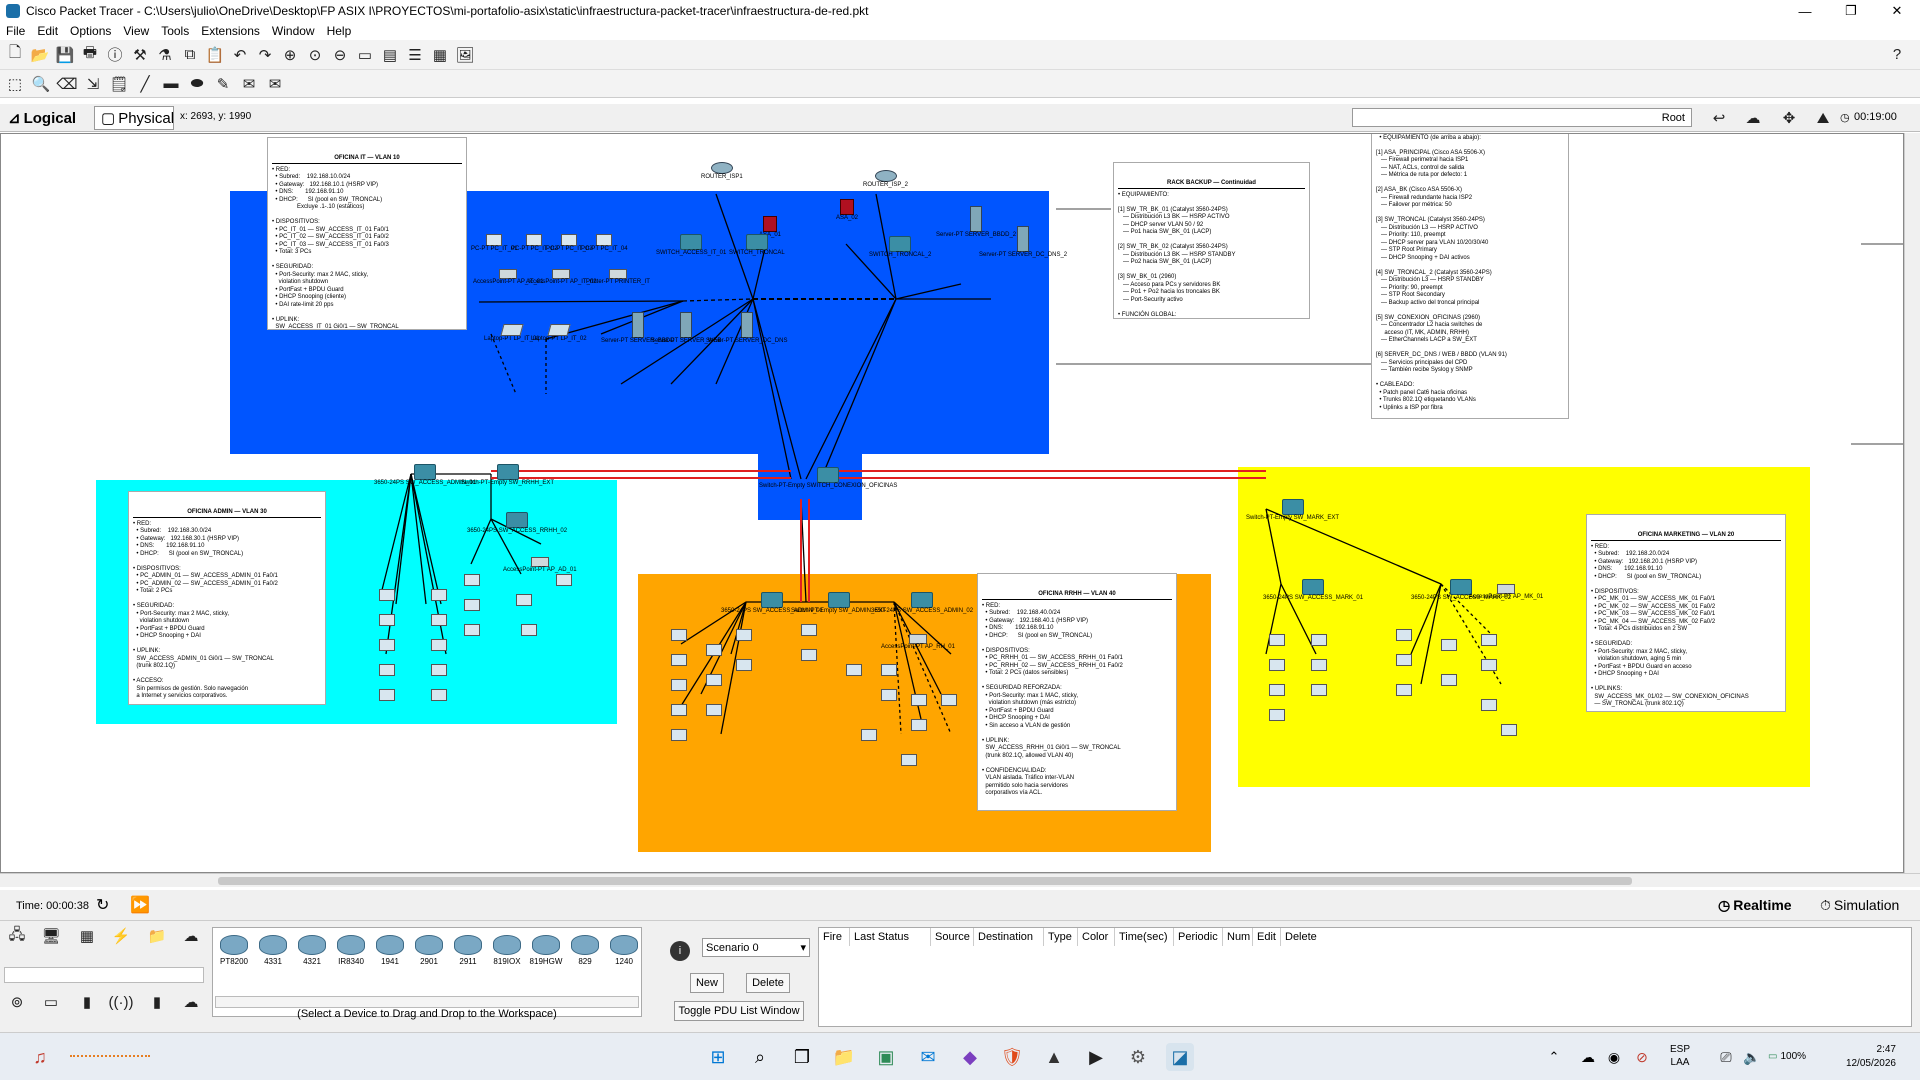 The image size is (1920, 1080). Describe the element at coordinates (119, 84) in the screenshot. I see `note-icon: 🗒` at that location.